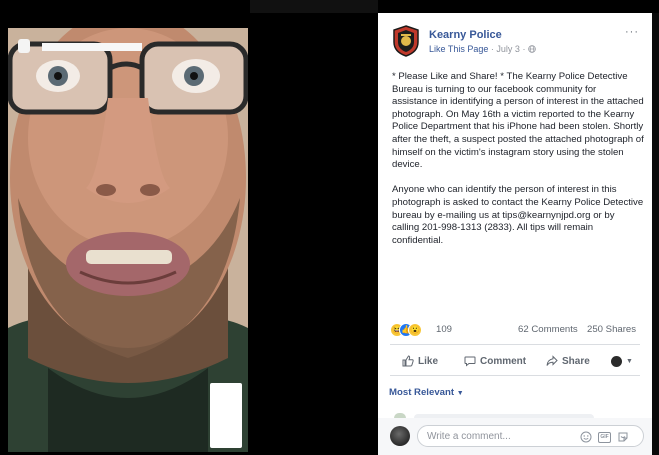 This screenshot has height=455, width=659. I want to click on share-button: Share, so click(568, 361).